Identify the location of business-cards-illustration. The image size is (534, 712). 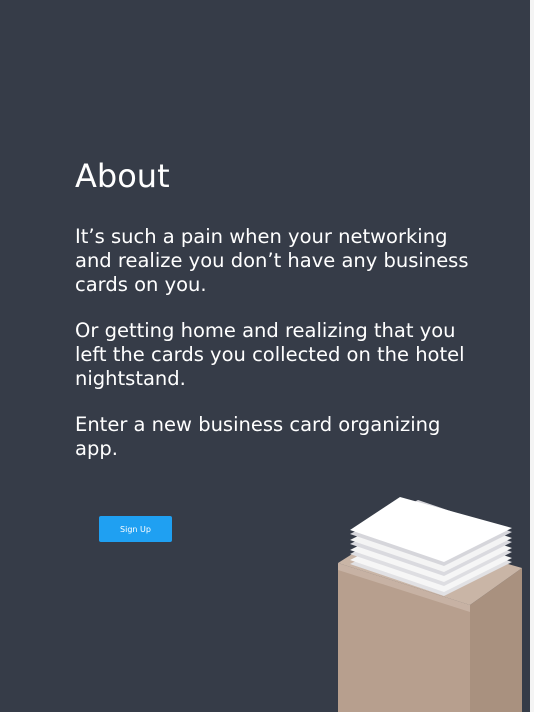
(430, 604).